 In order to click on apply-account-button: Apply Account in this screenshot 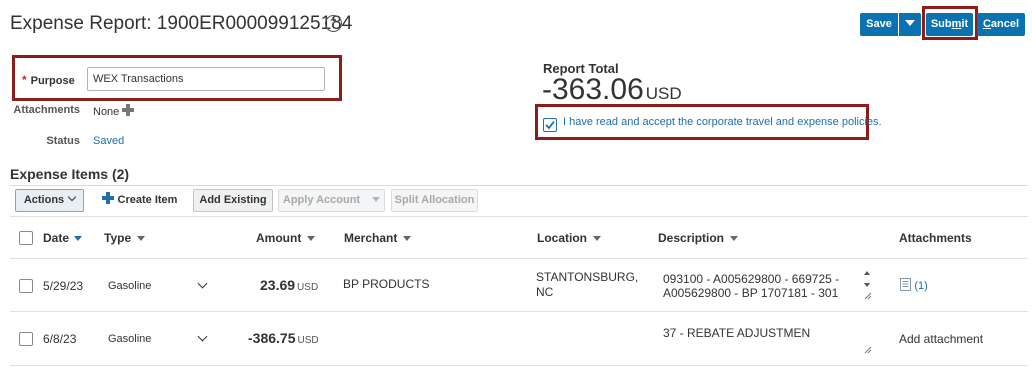, I will do `click(331, 200)`.